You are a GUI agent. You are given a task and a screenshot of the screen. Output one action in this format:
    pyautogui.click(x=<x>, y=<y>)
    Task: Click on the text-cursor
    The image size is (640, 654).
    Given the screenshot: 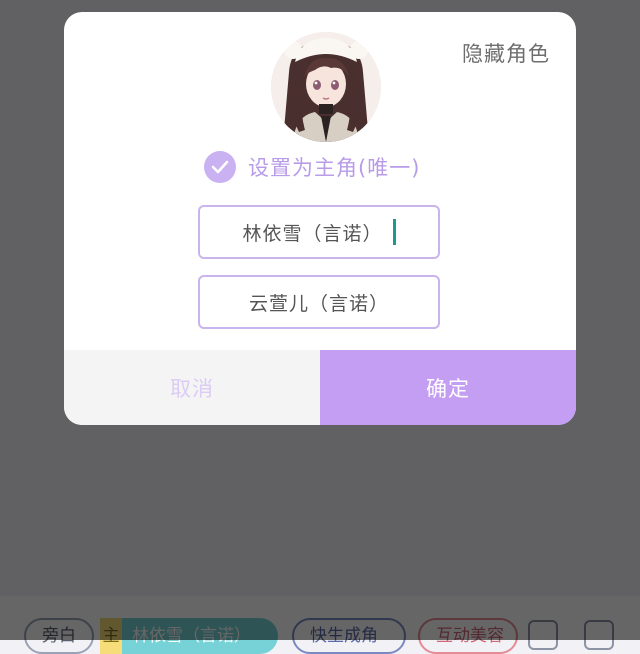 What is the action you would take?
    pyautogui.click(x=394, y=232)
    